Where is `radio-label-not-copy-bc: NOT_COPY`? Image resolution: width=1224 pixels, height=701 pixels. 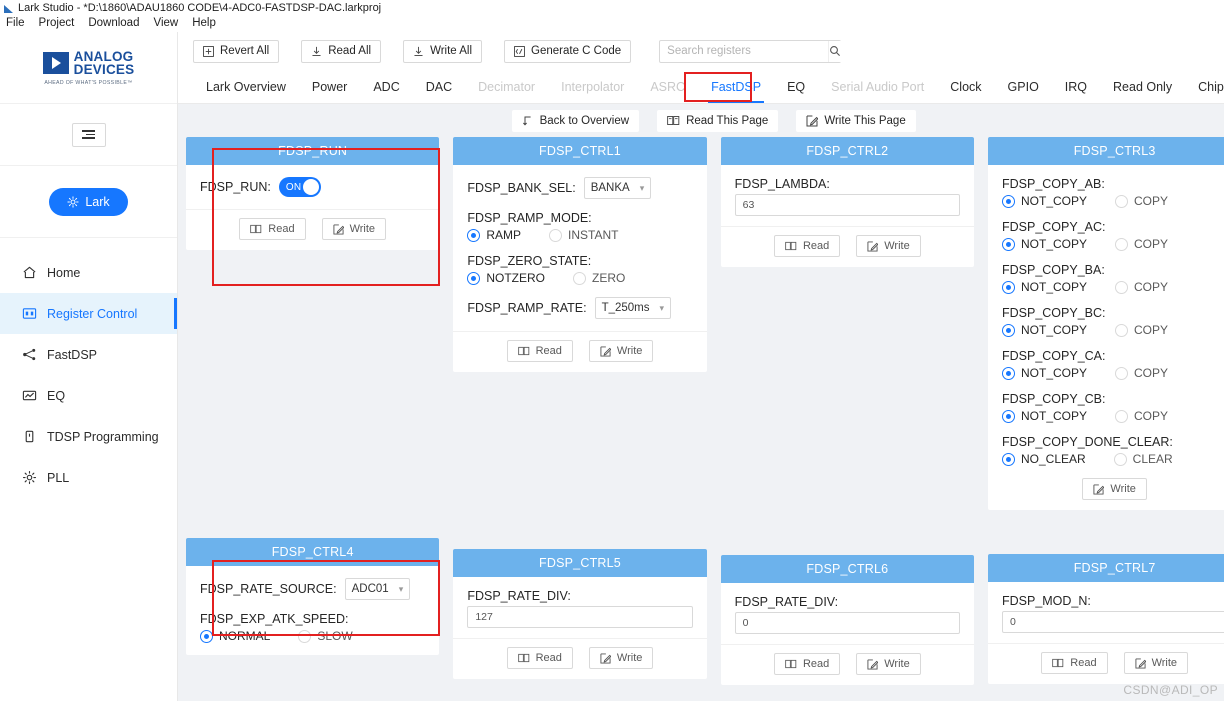
radio-label-not-copy-bc: NOT_COPY is located at coordinates (1053, 330).